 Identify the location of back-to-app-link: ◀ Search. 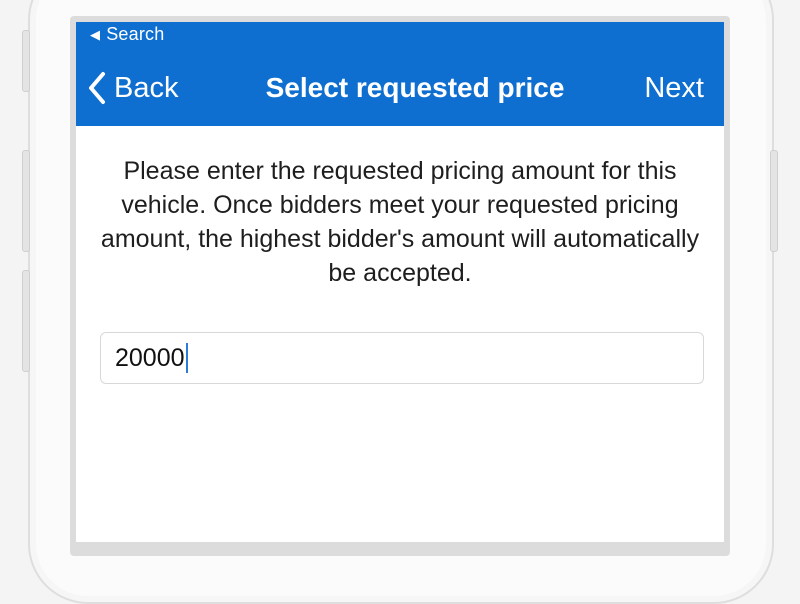
(127, 34).